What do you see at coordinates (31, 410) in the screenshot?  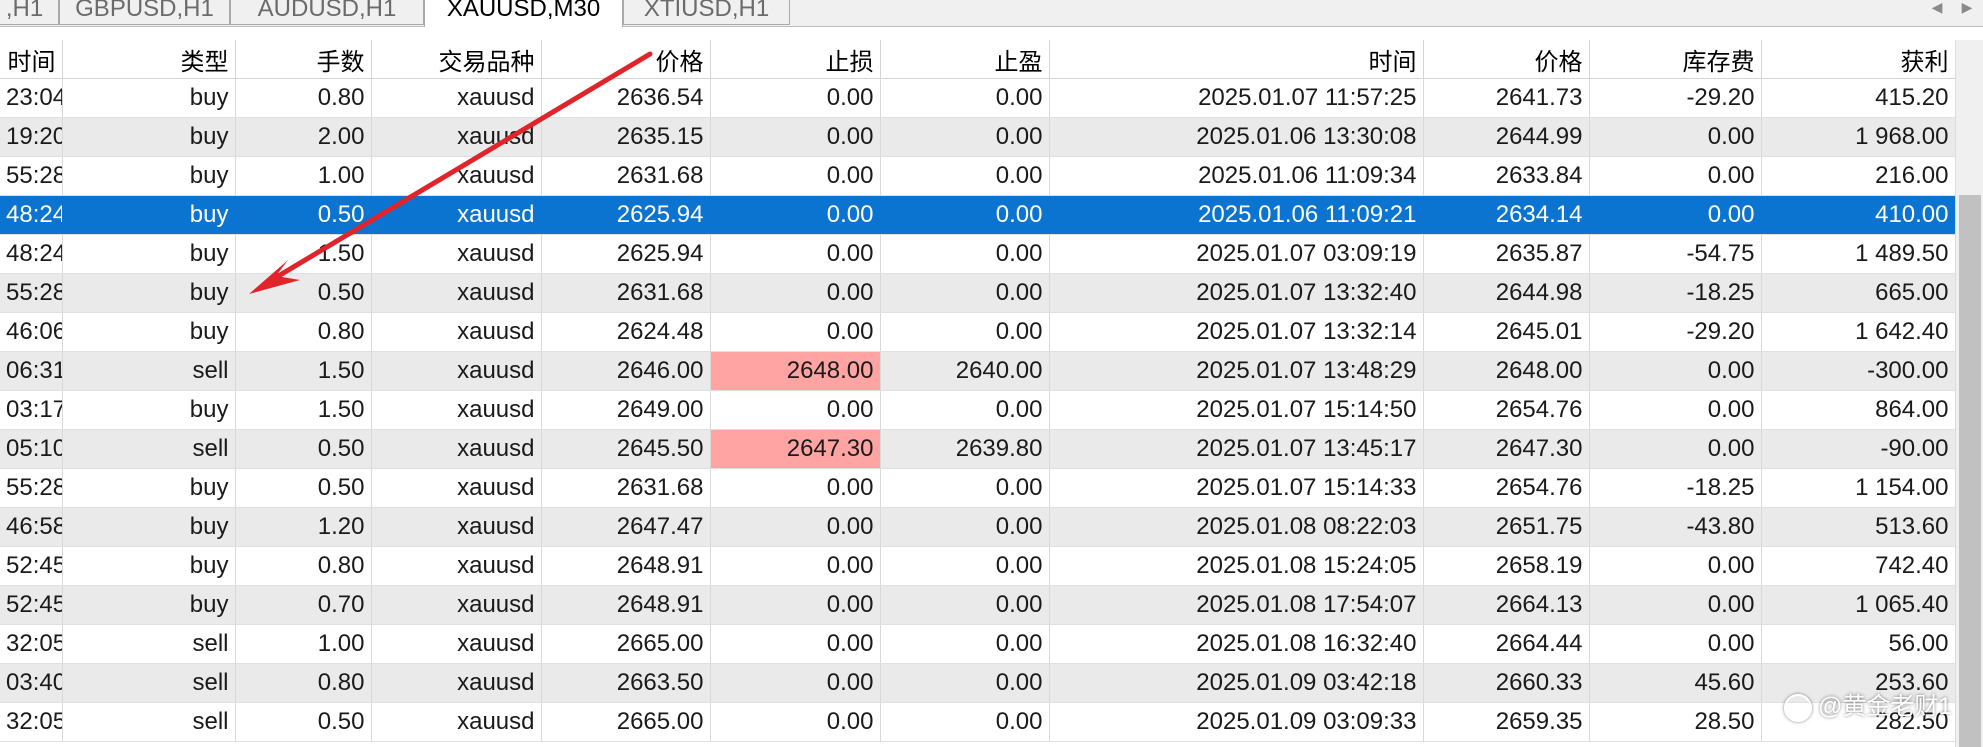 I see `cell-open-time: 03:17` at bounding box center [31, 410].